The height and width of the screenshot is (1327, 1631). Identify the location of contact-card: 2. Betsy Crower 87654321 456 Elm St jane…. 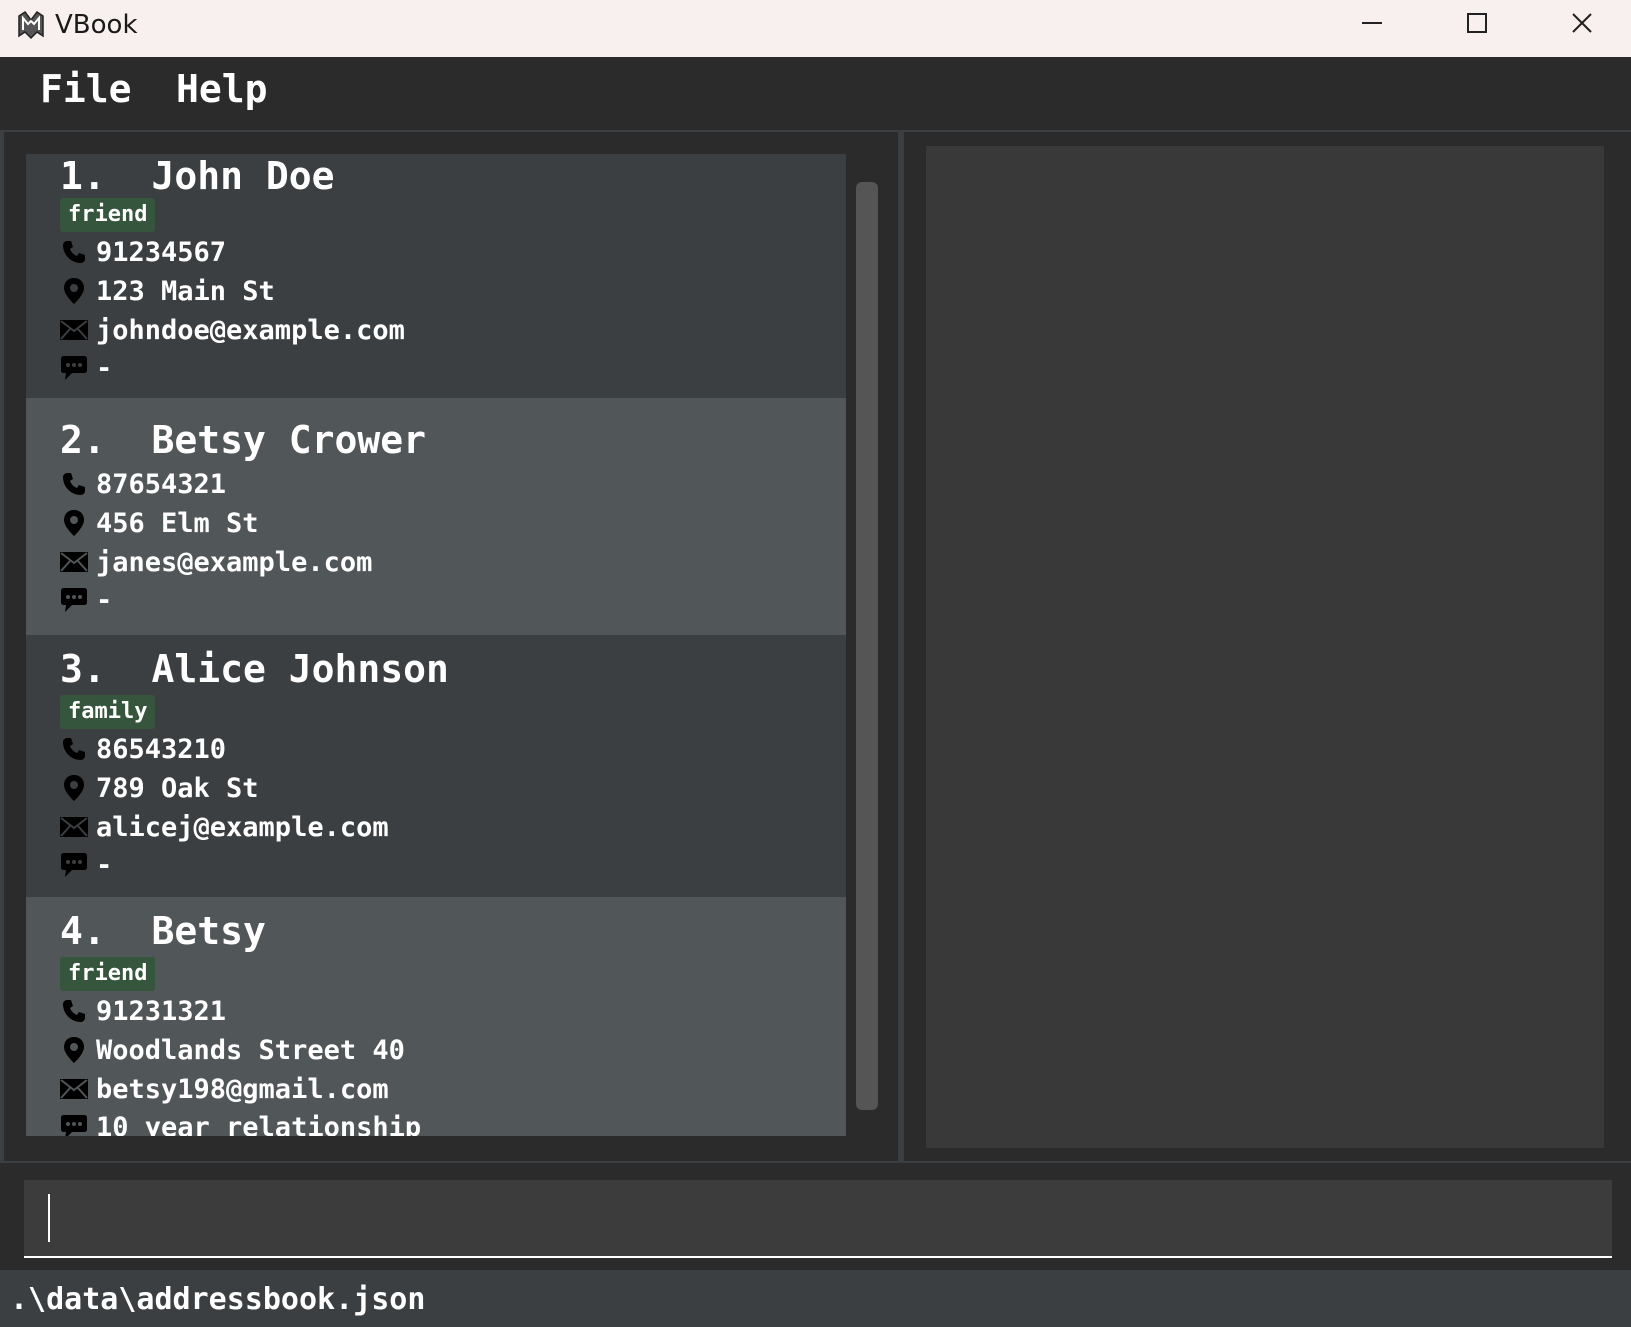
(436, 516).